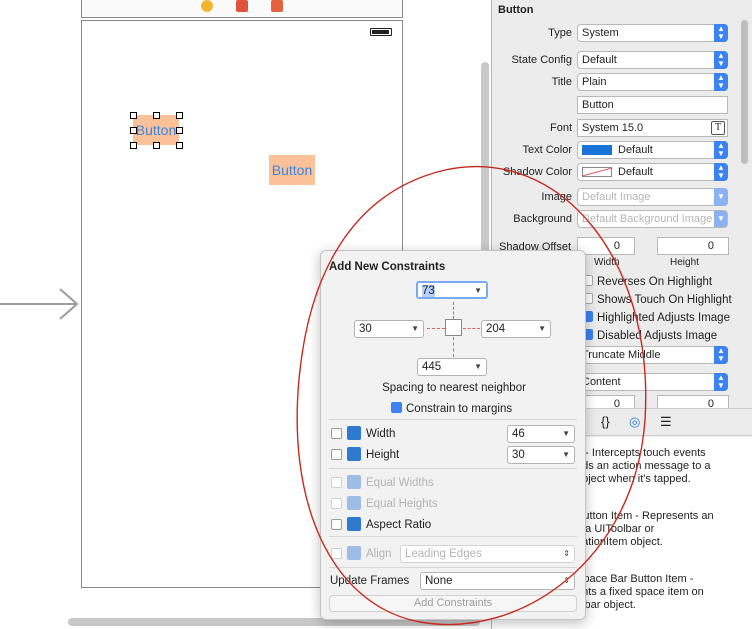 The height and width of the screenshot is (629, 752). Describe the element at coordinates (634, 422) in the screenshot. I see `object-library-icon: ◎` at that location.